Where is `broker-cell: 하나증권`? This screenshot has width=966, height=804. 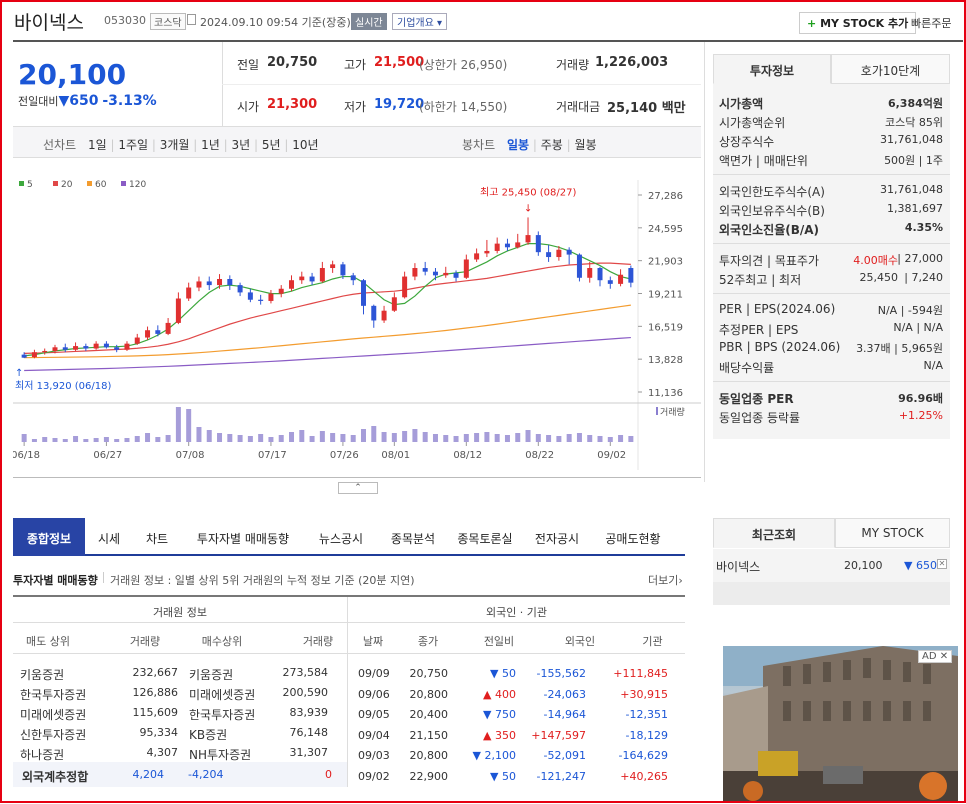 broker-cell: 하나증권 is located at coordinates (42, 754).